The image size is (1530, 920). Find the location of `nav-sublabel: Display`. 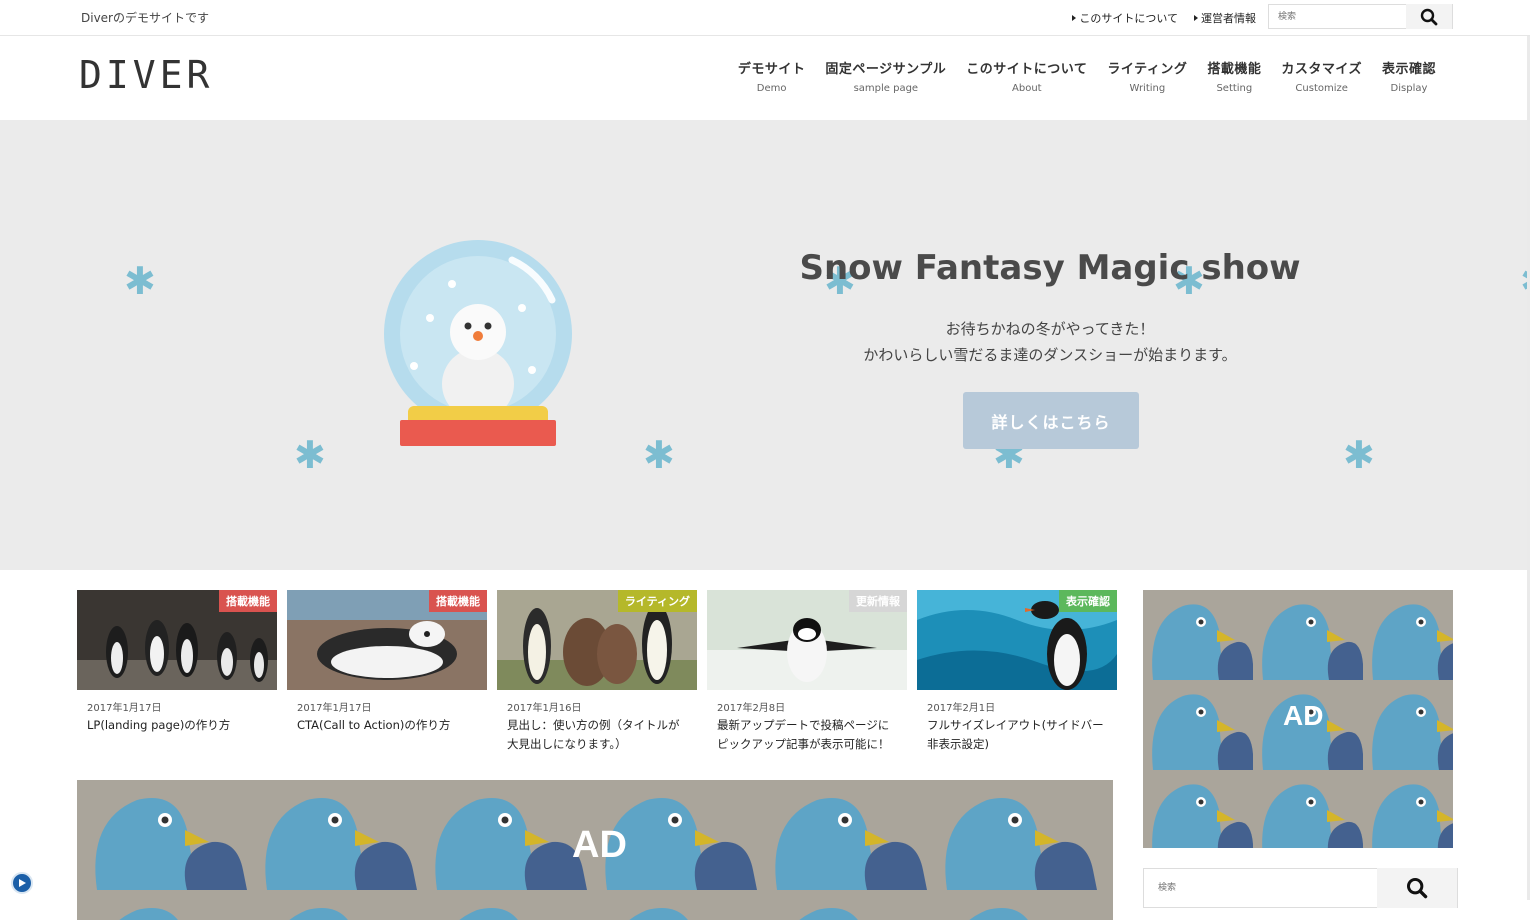

nav-sublabel: Display is located at coordinates (1409, 88).